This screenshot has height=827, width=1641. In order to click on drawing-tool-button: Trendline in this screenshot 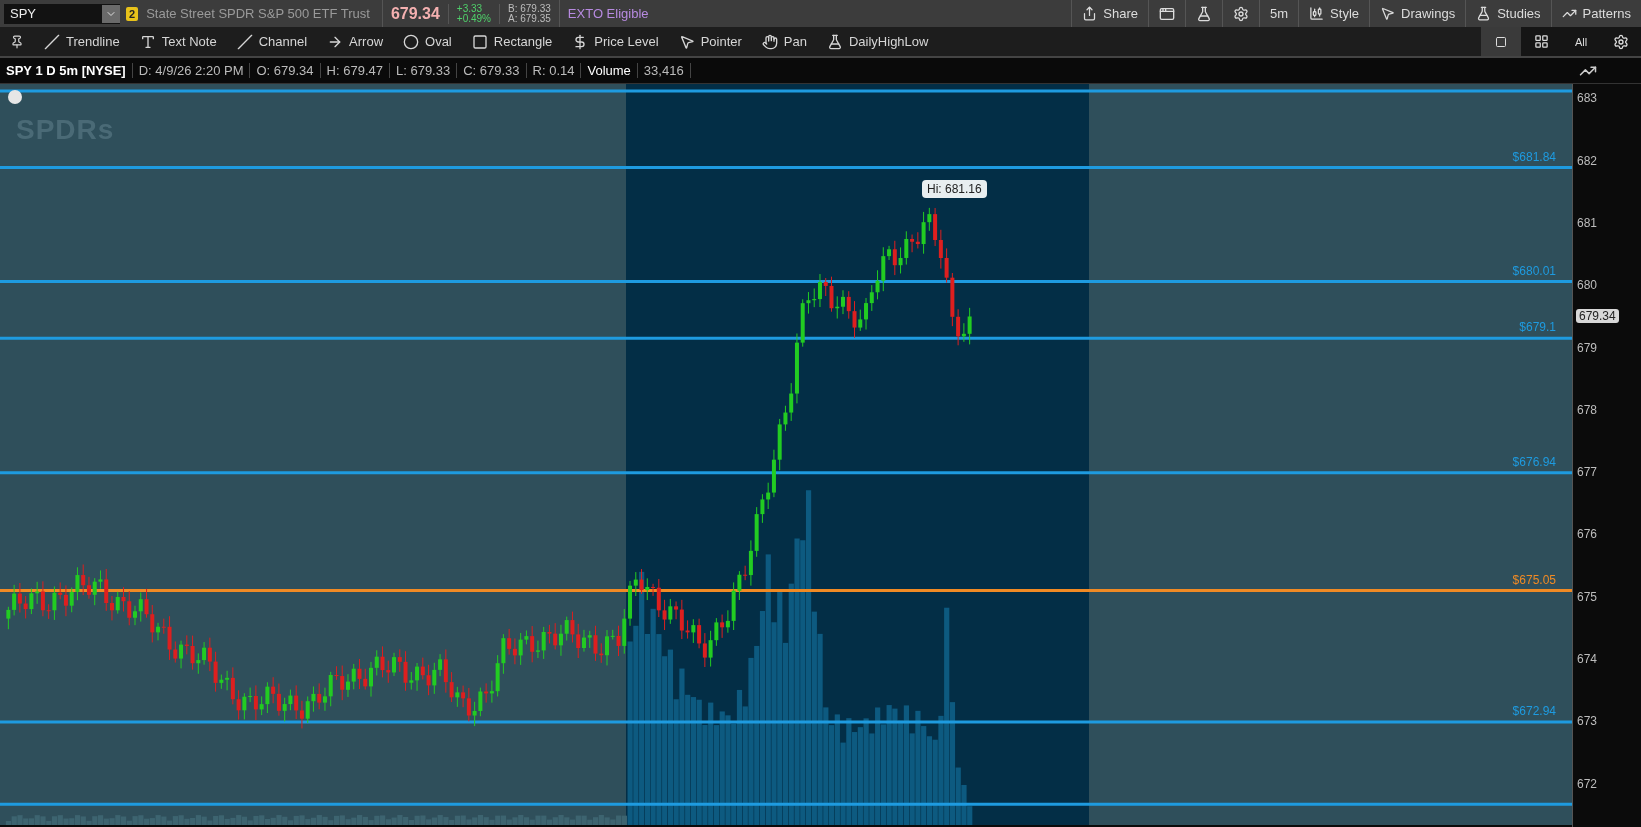, I will do `click(82, 41)`.